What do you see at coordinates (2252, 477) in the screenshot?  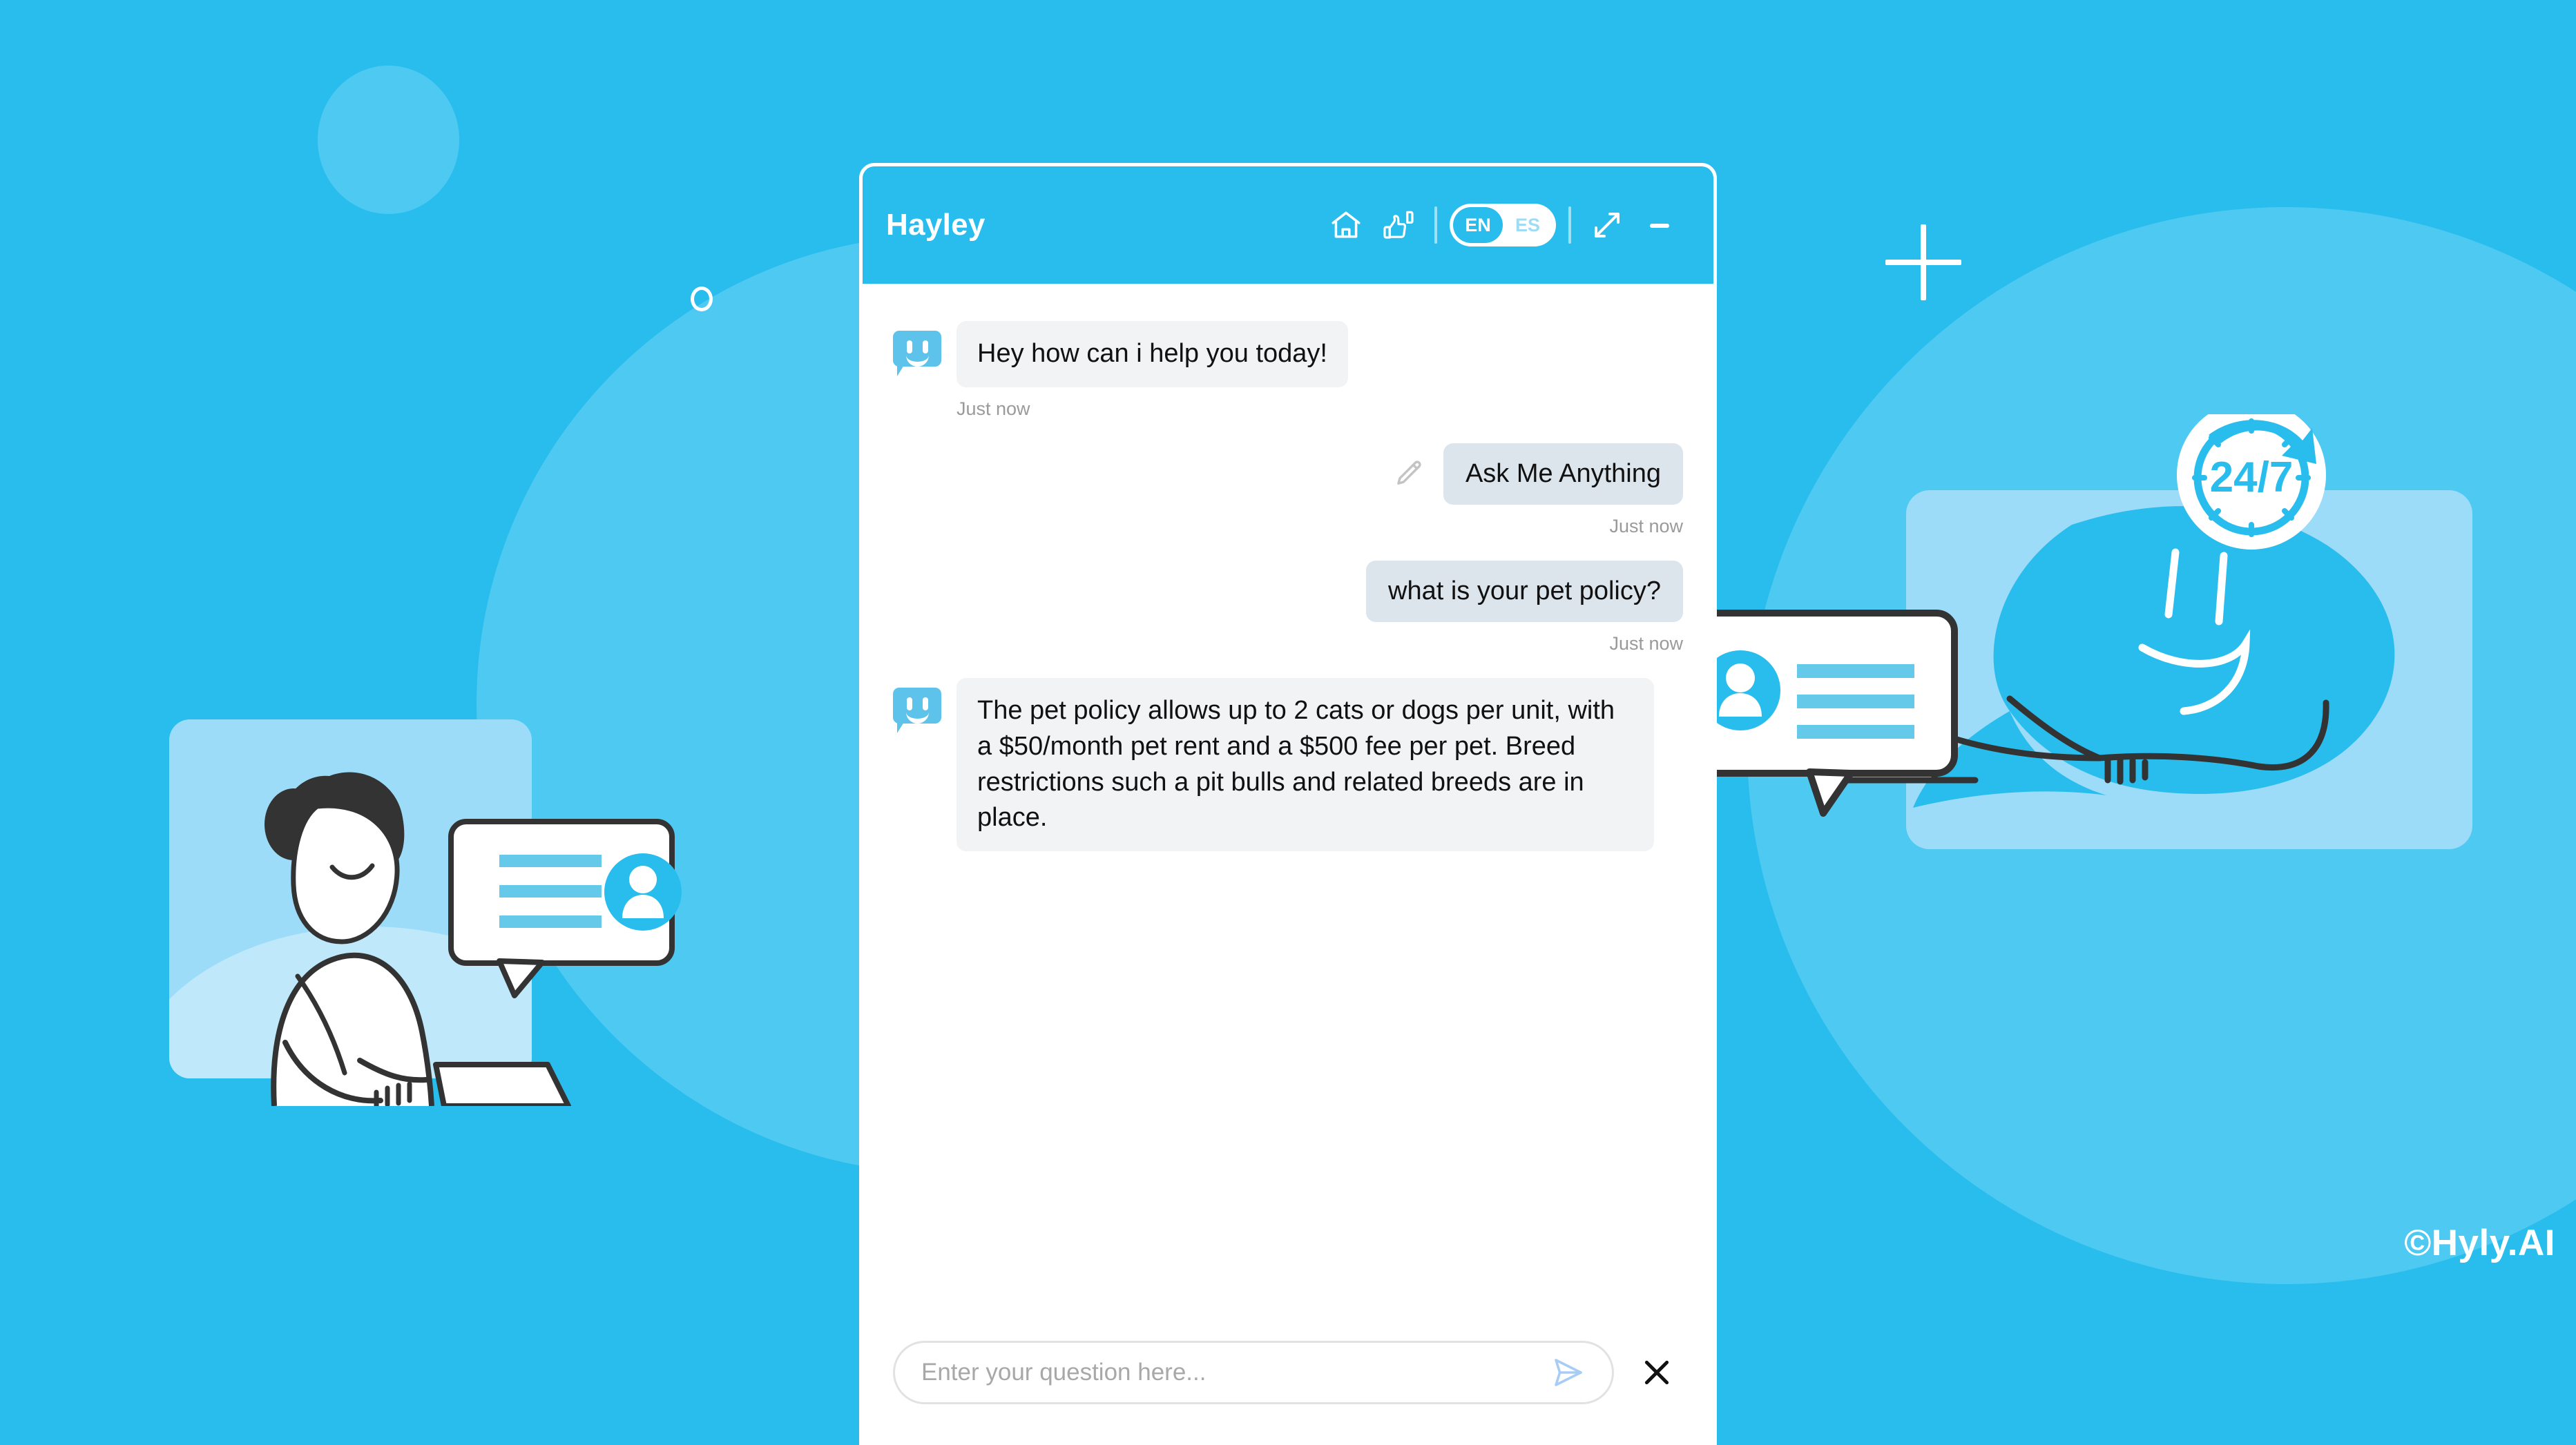 I see `clock-label: 24/7` at bounding box center [2252, 477].